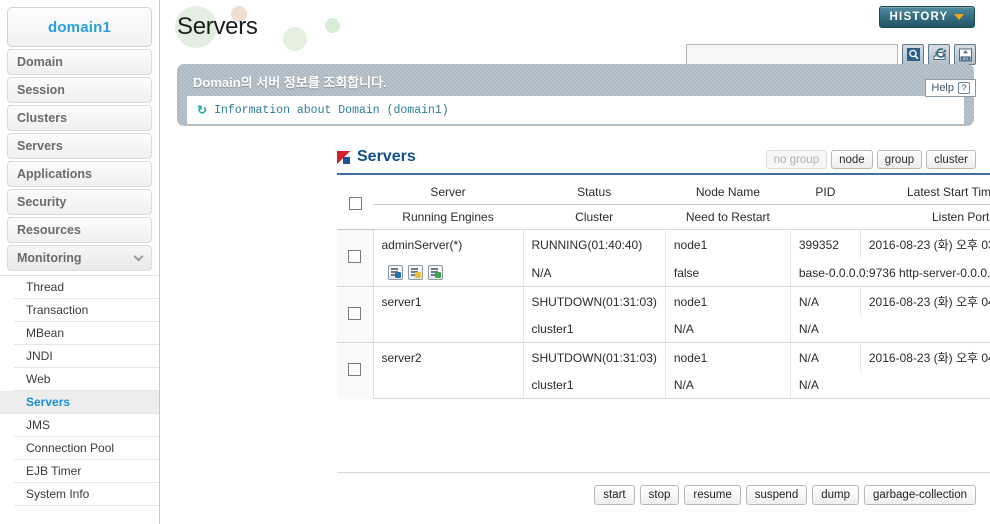  I want to click on row-select-cell, so click(355, 258).